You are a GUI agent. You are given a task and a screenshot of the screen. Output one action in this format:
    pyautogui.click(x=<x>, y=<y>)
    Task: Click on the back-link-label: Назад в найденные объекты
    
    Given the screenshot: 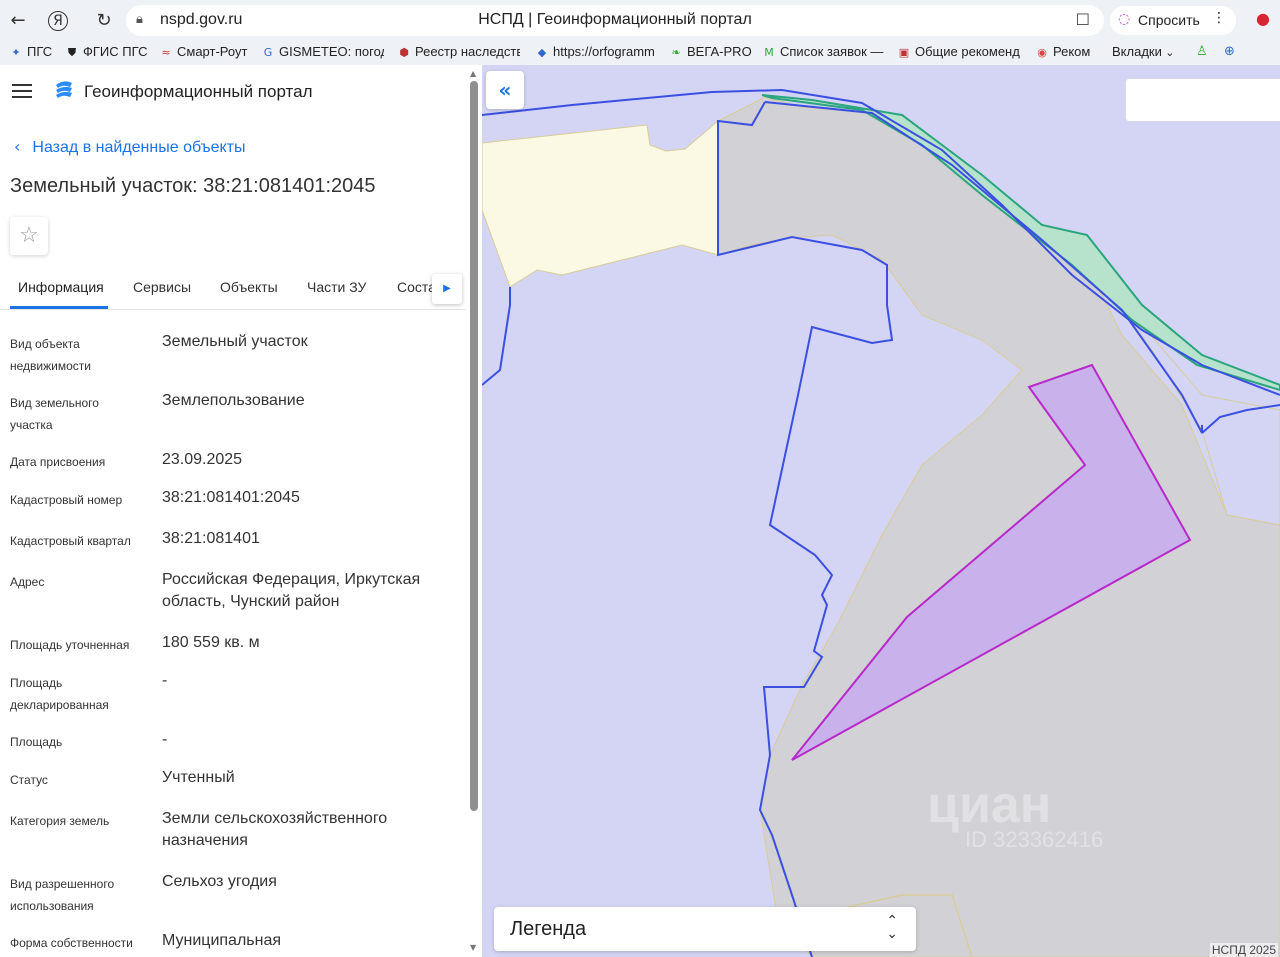 What is the action you would take?
    pyautogui.click(x=139, y=147)
    